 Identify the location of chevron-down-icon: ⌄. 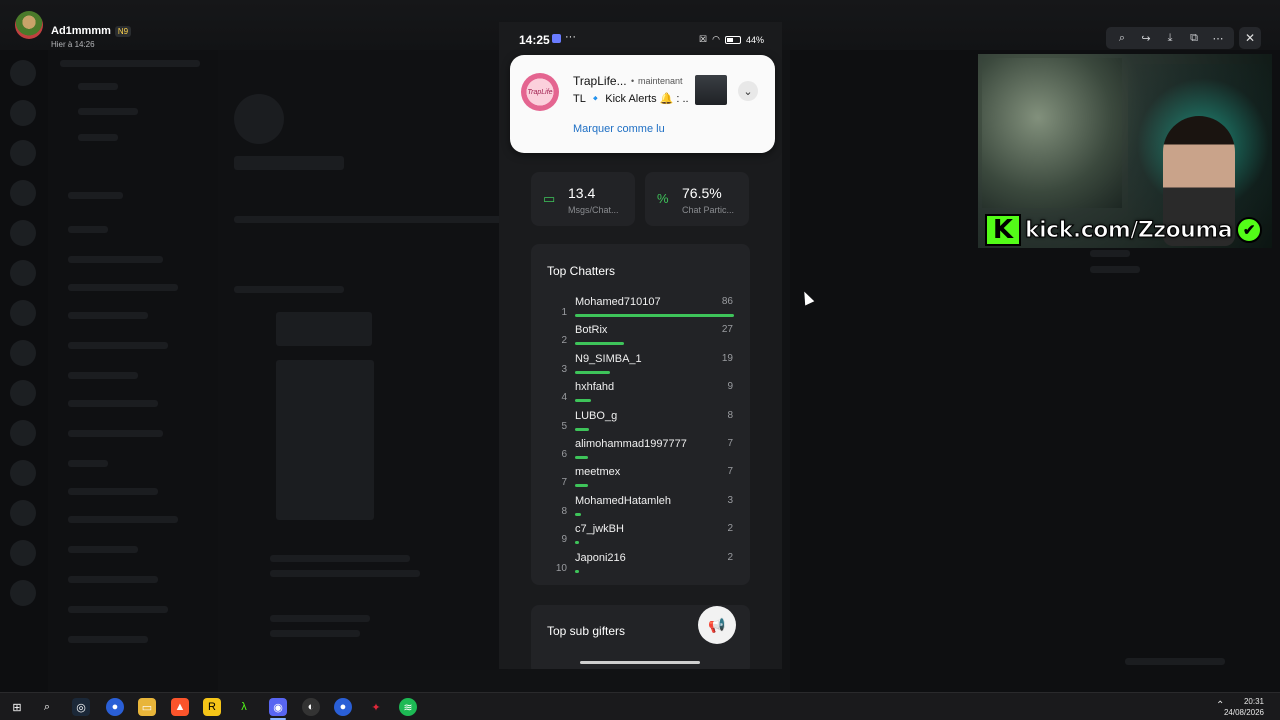
(748, 91).